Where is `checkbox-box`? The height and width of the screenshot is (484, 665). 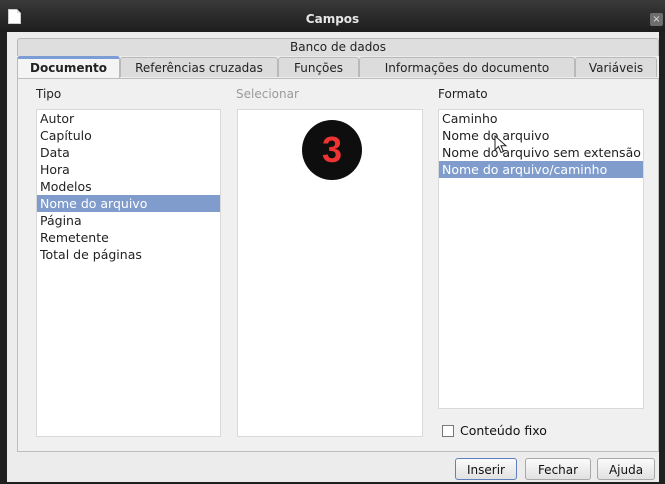
checkbox-box is located at coordinates (448, 430).